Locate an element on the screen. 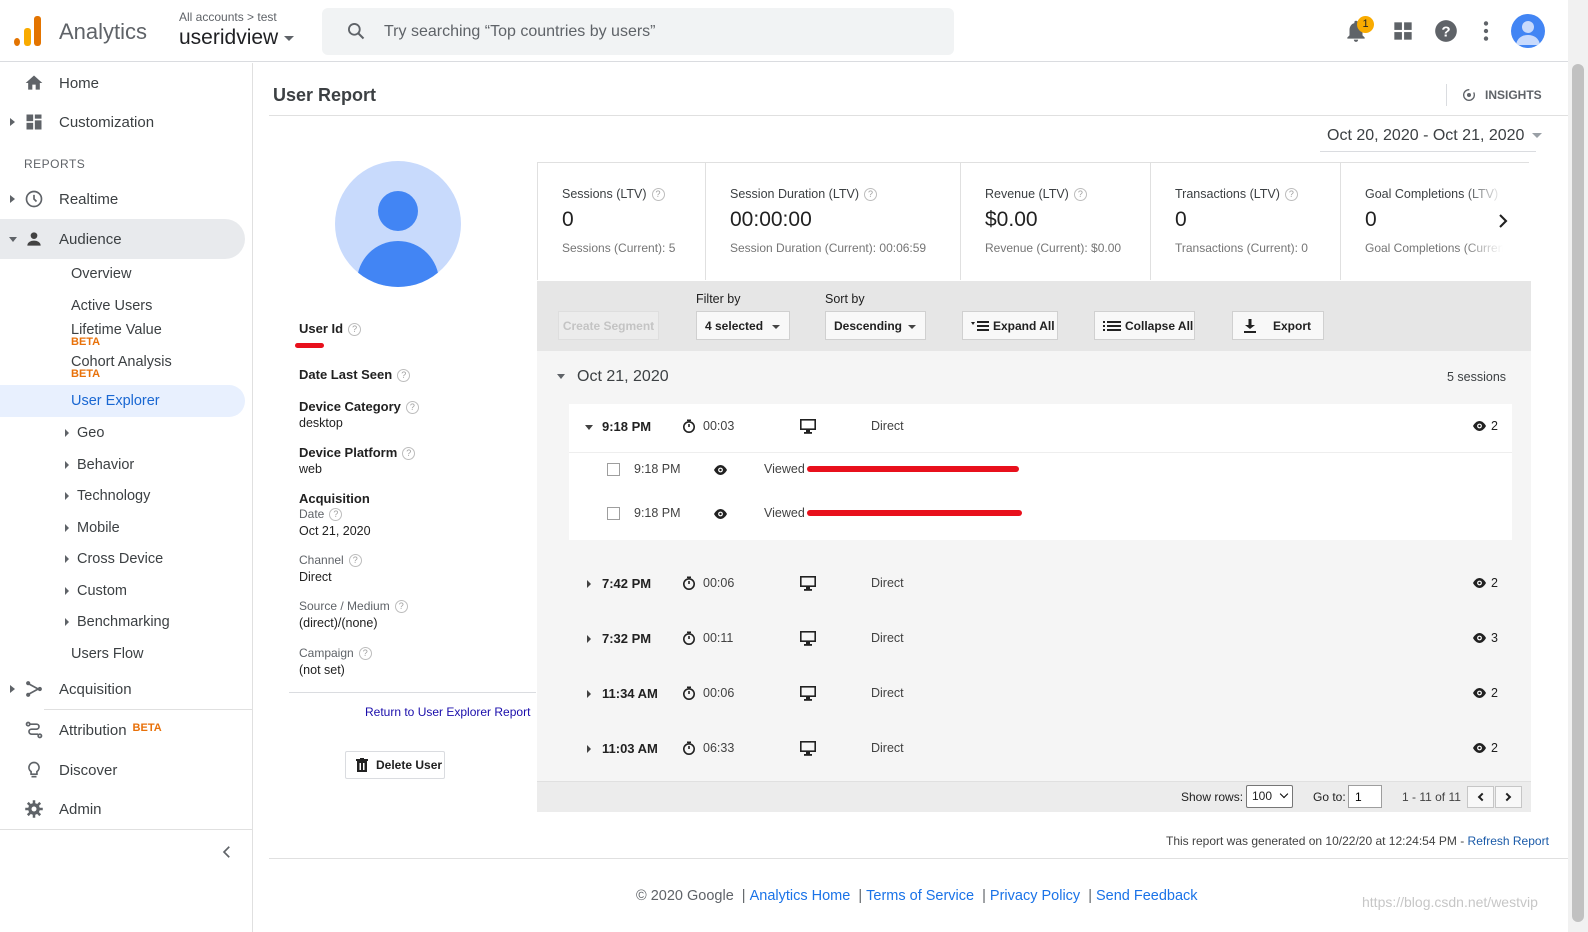 The image size is (1588, 932). sidebar-item-mobile: Mobile is located at coordinates (122, 532).